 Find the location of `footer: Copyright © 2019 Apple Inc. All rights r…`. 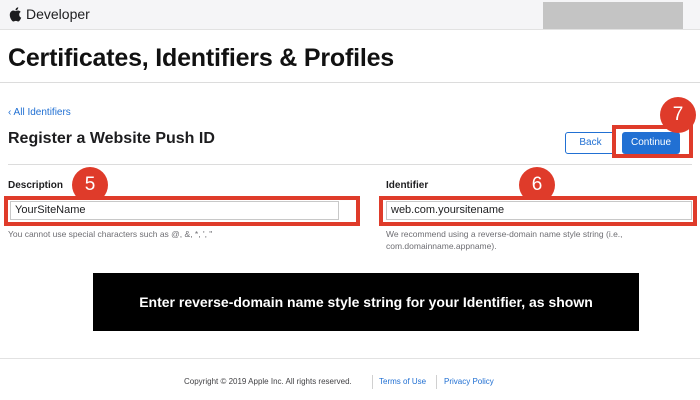

footer: Copyright © 2019 Apple Inc. All rights r… is located at coordinates (350, 382).